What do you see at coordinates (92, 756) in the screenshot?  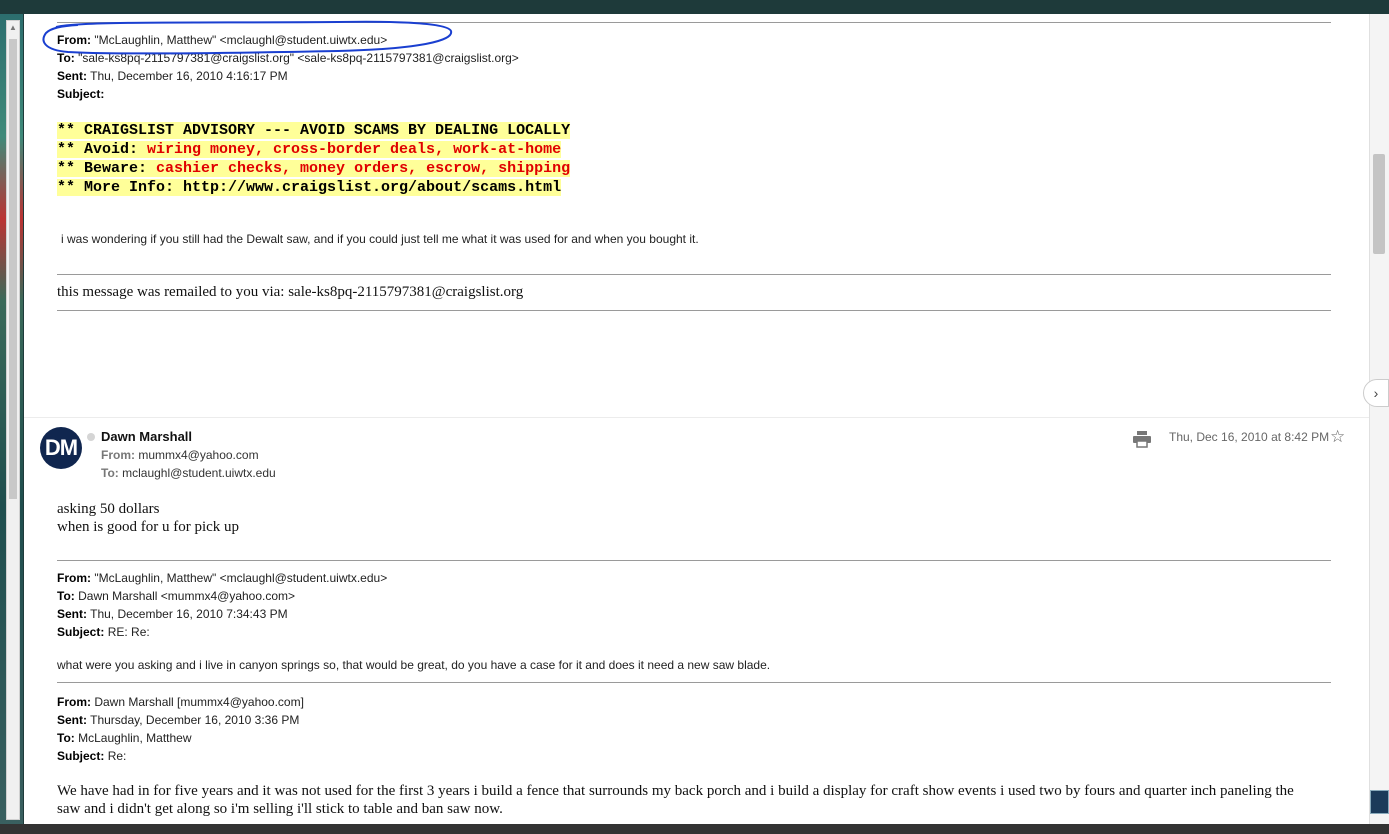 I see `quoted-subject: Subject: Re:` at bounding box center [92, 756].